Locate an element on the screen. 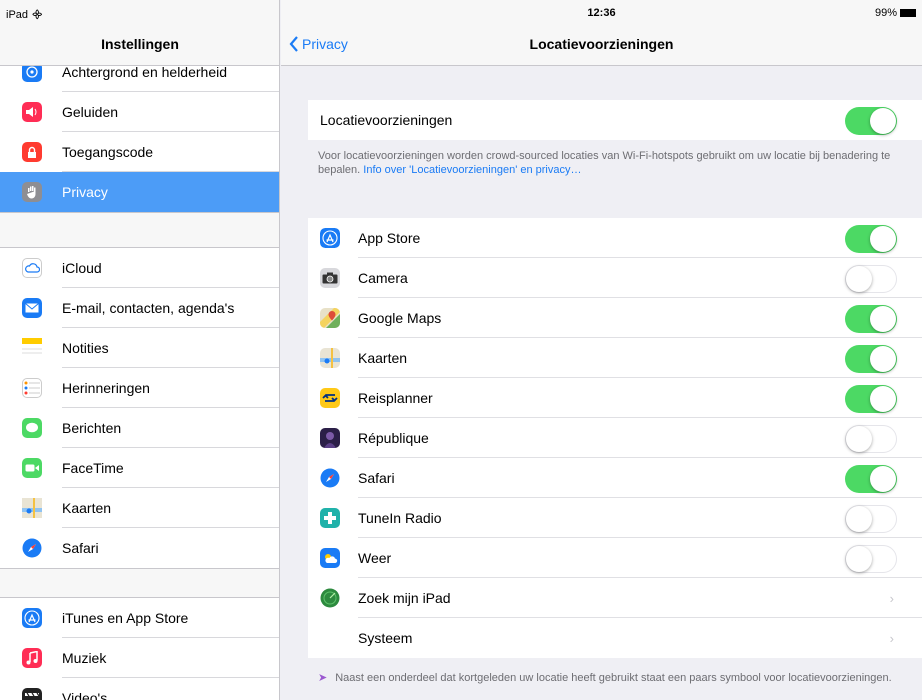  sound-icon is located at coordinates (32, 112).